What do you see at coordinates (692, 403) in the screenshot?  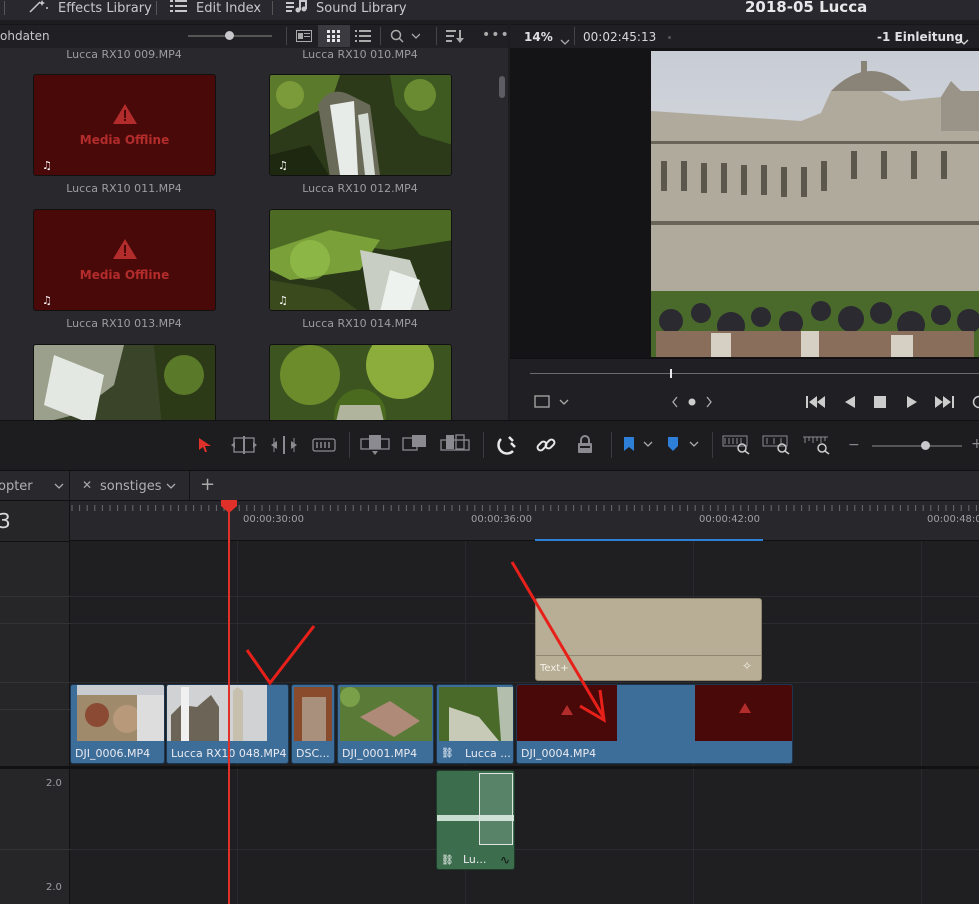 I see `clip-navigation-icon` at bounding box center [692, 403].